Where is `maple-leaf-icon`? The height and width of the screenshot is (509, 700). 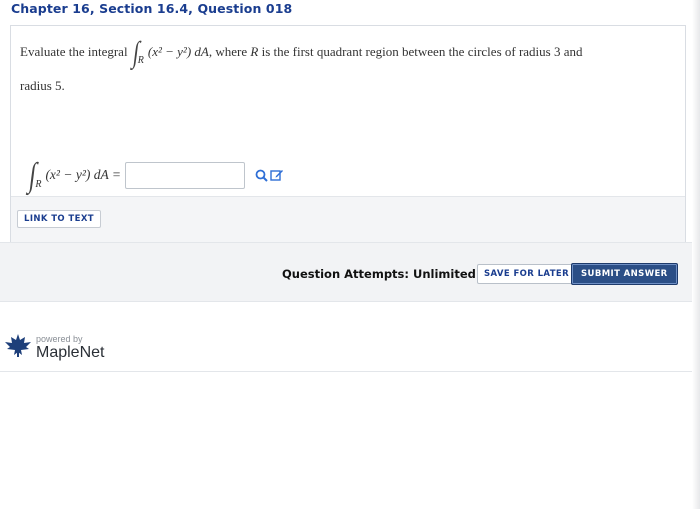 maple-leaf-icon is located at coordinates (18, 347).